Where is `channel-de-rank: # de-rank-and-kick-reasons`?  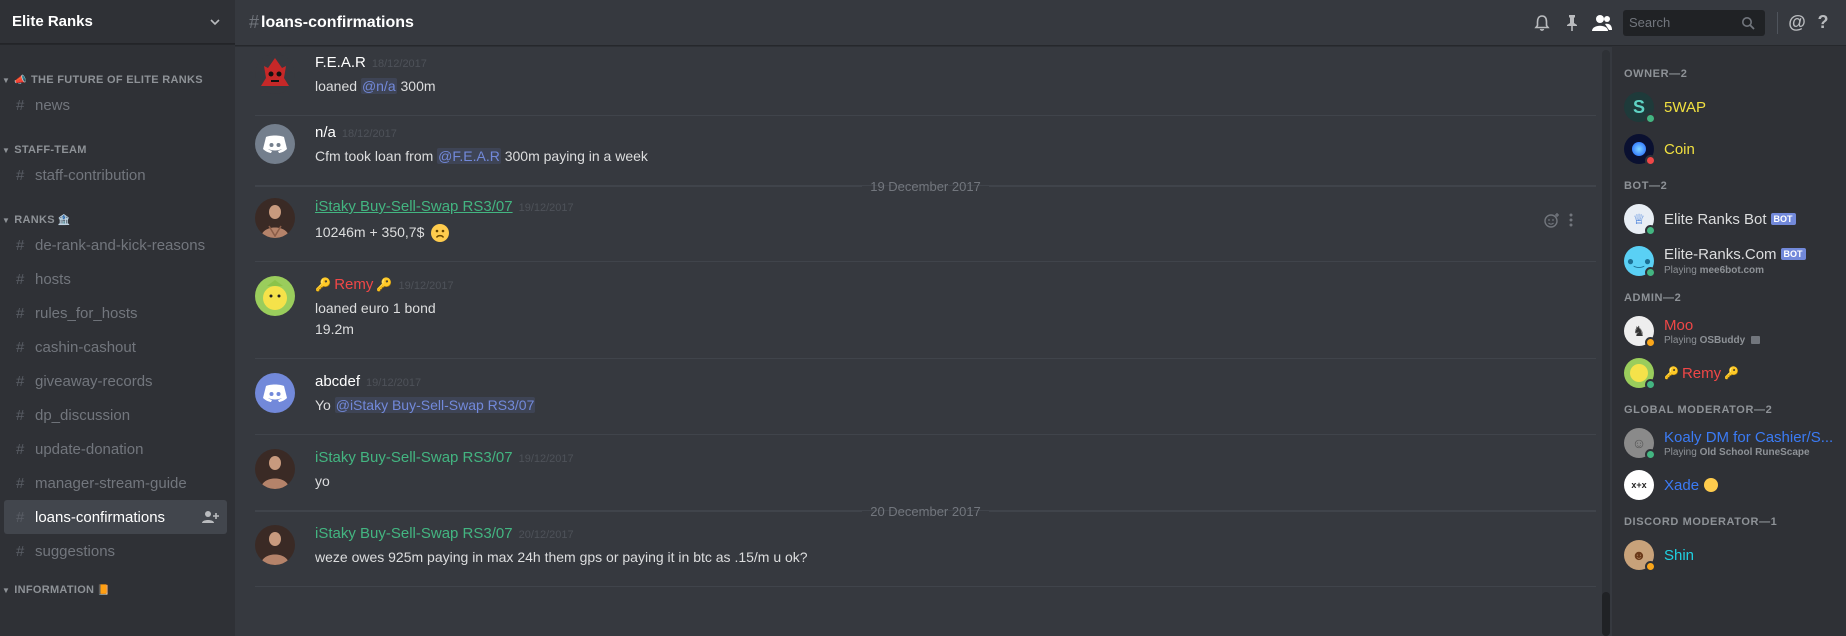 channel-de-rank: # de-rank-and-kick-reasons is located at coordinates (115, 245).